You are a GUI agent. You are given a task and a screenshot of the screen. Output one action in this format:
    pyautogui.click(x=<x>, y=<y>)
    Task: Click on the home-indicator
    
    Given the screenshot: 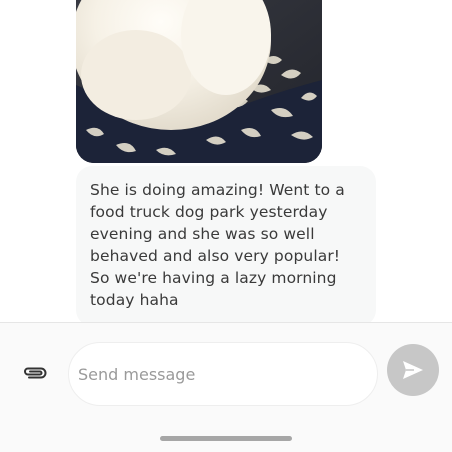 What is the action you would take?
    pyautogui.click(x=226, y=438)
    